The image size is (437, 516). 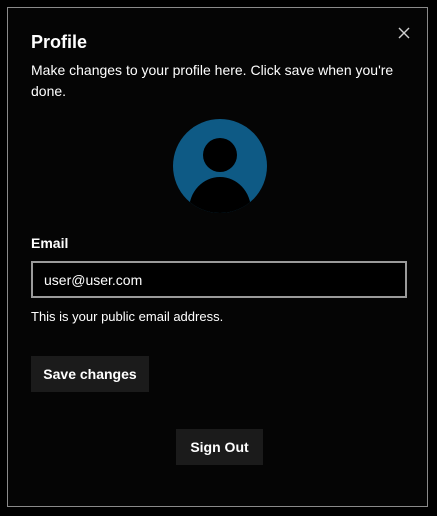 What do you see at coordinates (219, 447) in the screenshot?
I see `sign-out-button: Sign Out` at bounding box center [219, 447].